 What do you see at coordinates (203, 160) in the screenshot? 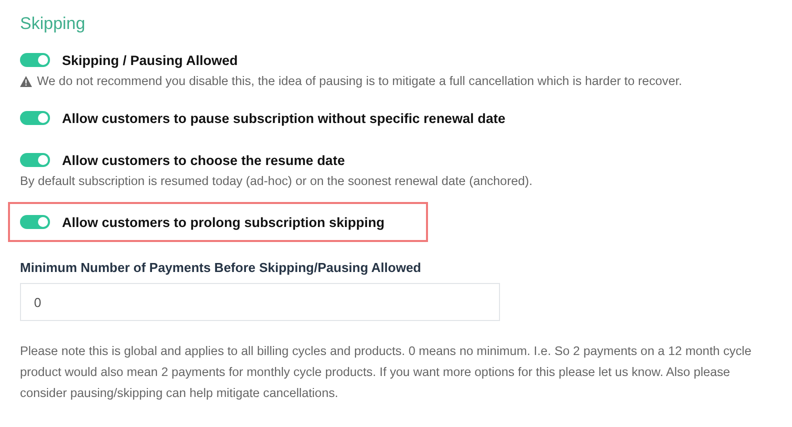
I see `setting-label: Allow customers to choose the resume date` at bounding box center [203, 160].